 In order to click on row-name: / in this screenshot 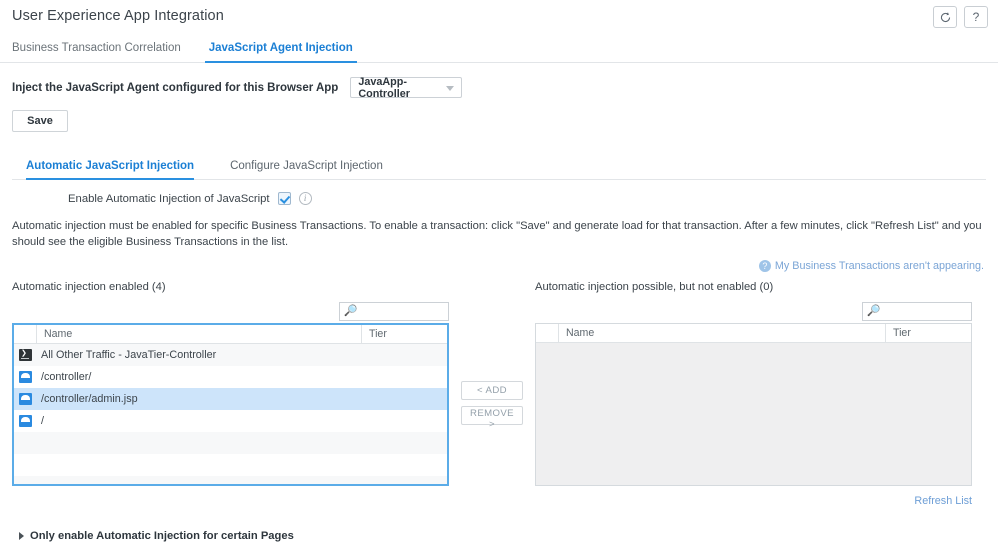, I will do `click(42, 421)`.